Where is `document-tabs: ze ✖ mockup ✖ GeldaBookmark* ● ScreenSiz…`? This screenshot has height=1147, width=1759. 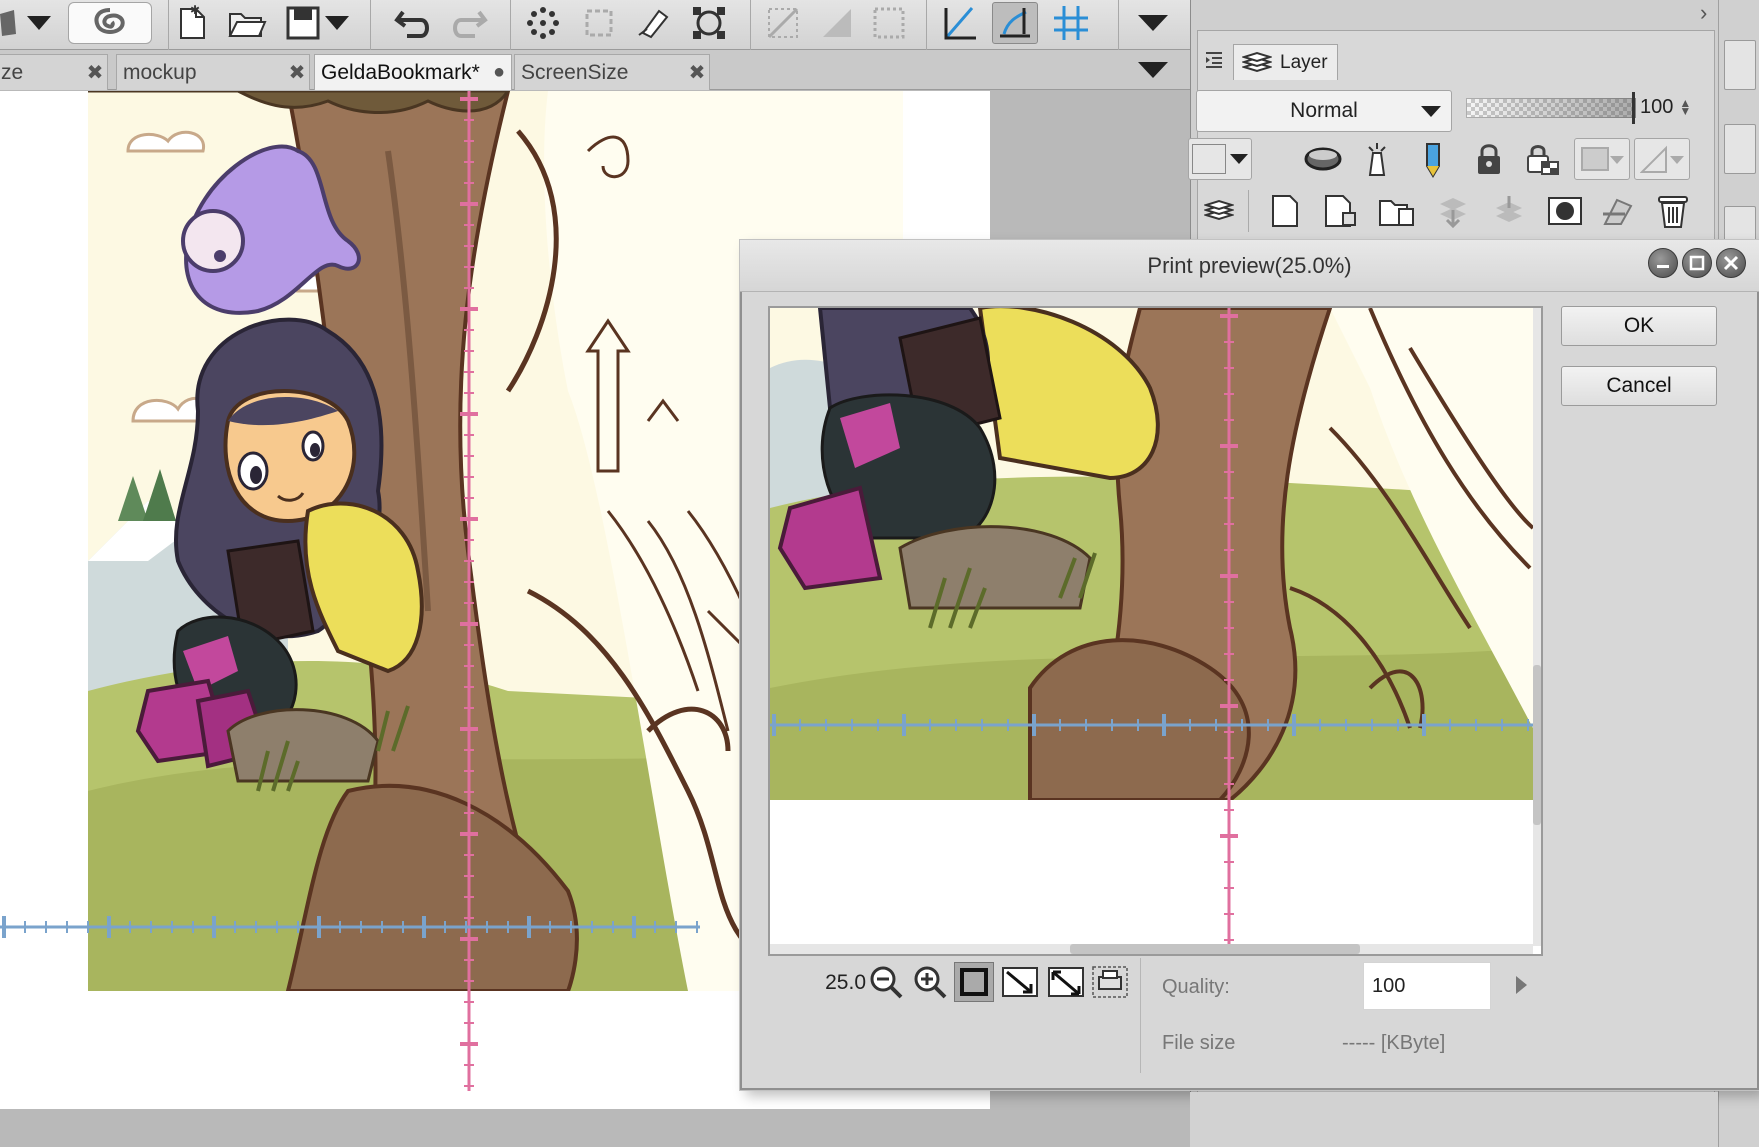
document-tabs: ze ✖ mockup ✖ GeldaBookmark* ● ScreenSiz… is located at coordinates (595, 70).